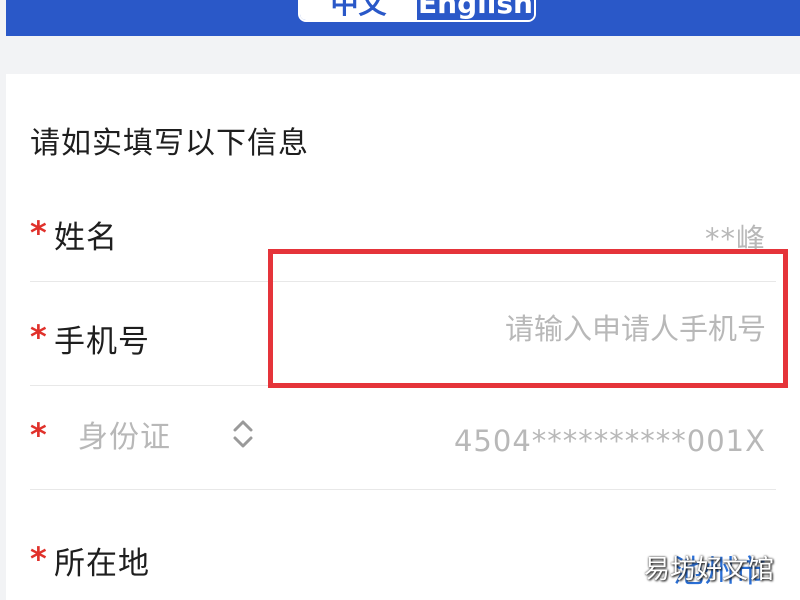 The image size is (800, 600). I want to click on language-toggle: 中文 English, so click(417, 11).